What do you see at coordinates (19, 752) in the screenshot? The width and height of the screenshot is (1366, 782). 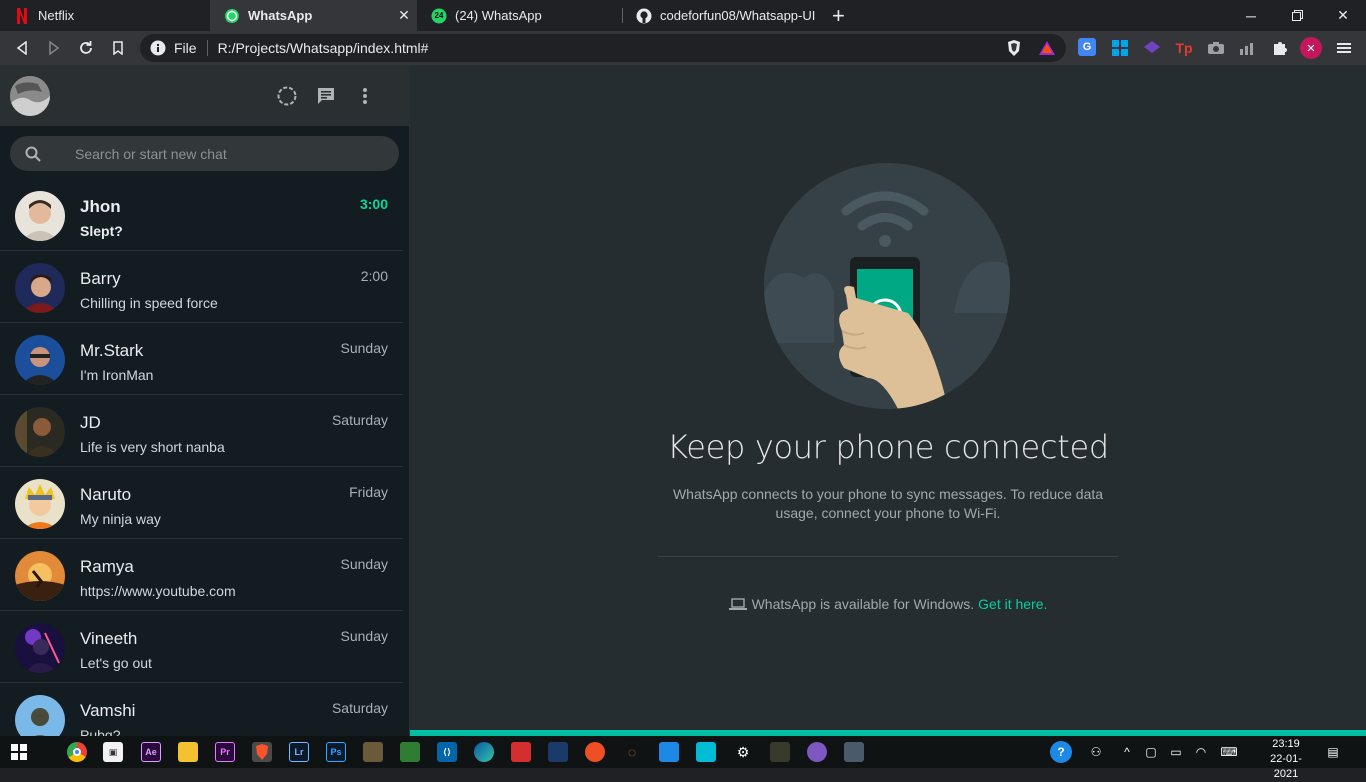 I see `start-windows-icon` at bounding box center [19, 752].